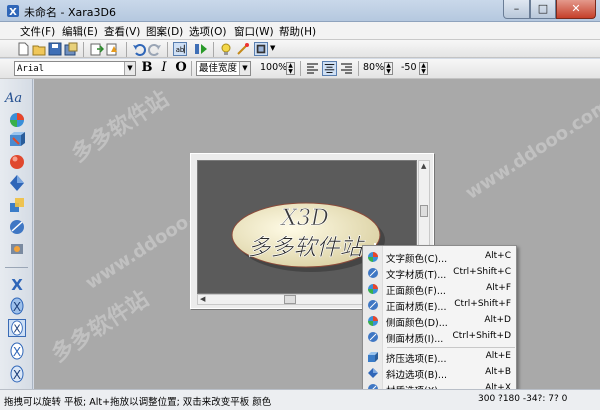  Describe the element at coordinates (55, 49) in the screenshot. I see `save-icon` at that location.